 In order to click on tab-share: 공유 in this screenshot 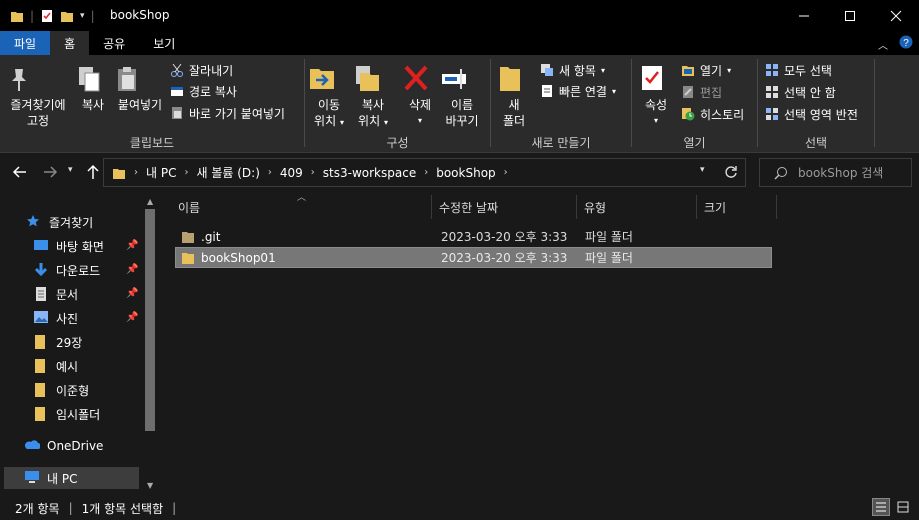, I will do `click(114, 43)`.